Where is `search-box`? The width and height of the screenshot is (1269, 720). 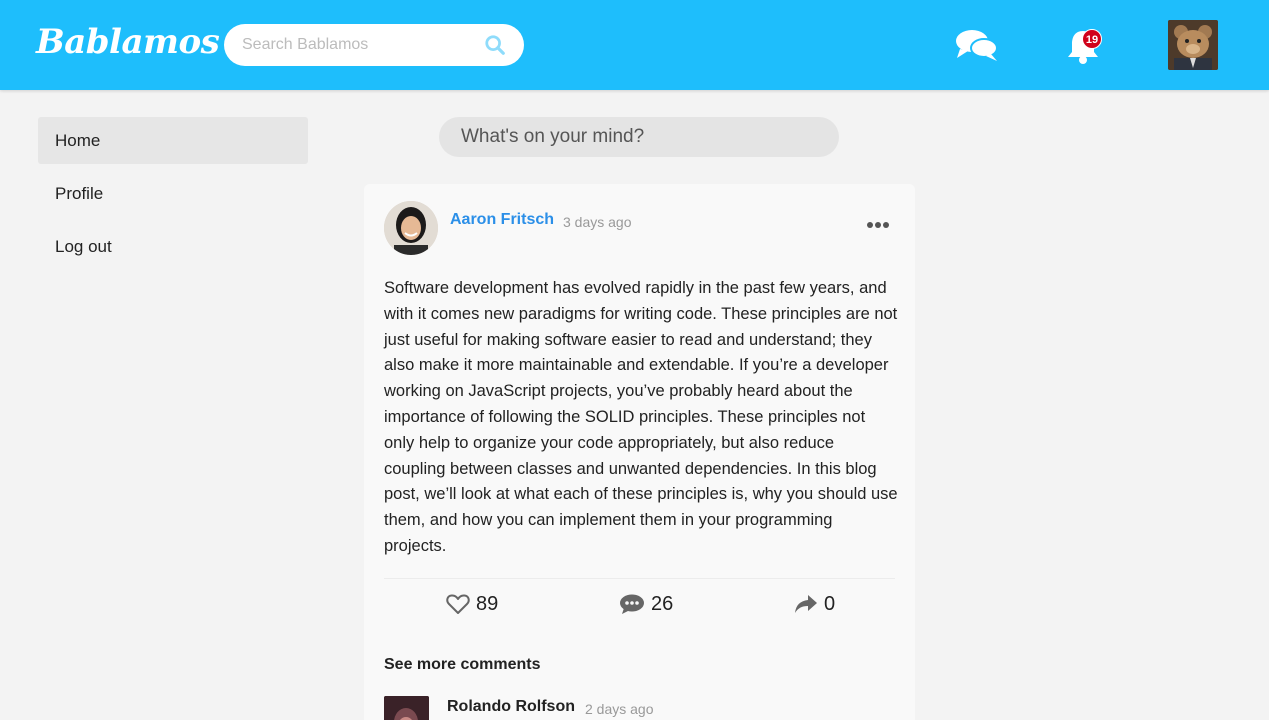 search-box is located at coordinates (374, 45).